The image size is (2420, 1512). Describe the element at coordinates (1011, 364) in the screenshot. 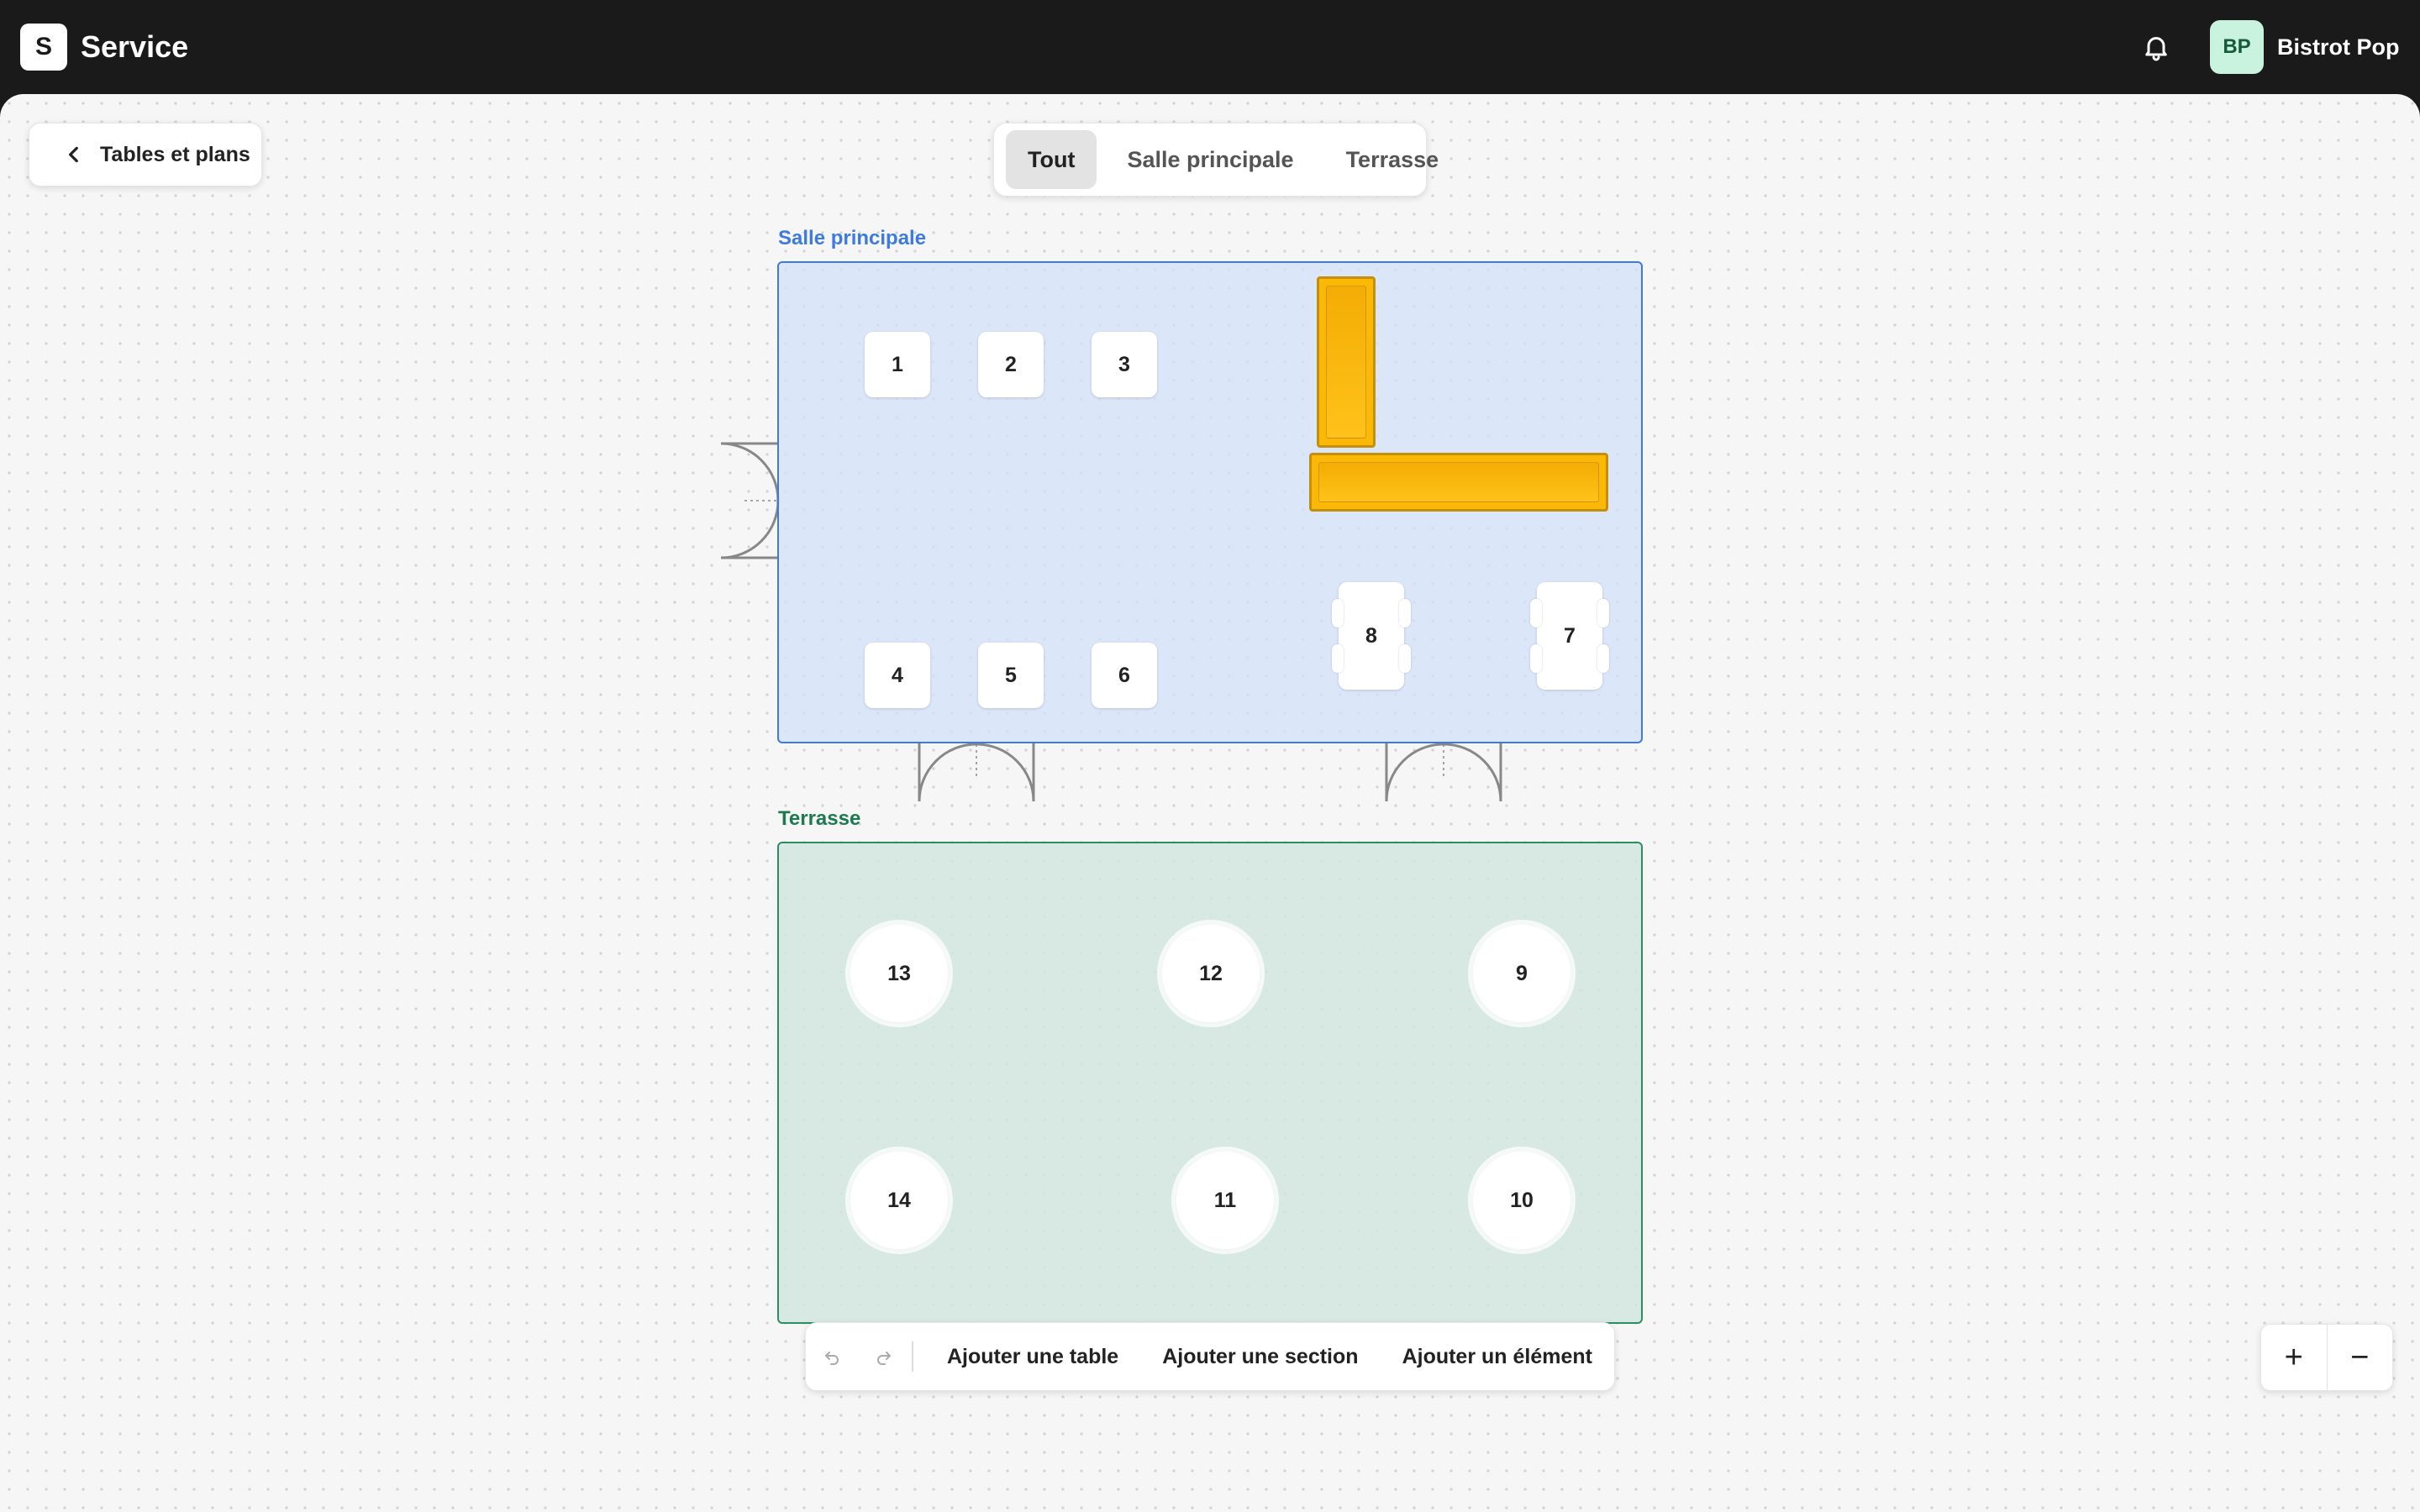

I see `table-2: 2` at that location.